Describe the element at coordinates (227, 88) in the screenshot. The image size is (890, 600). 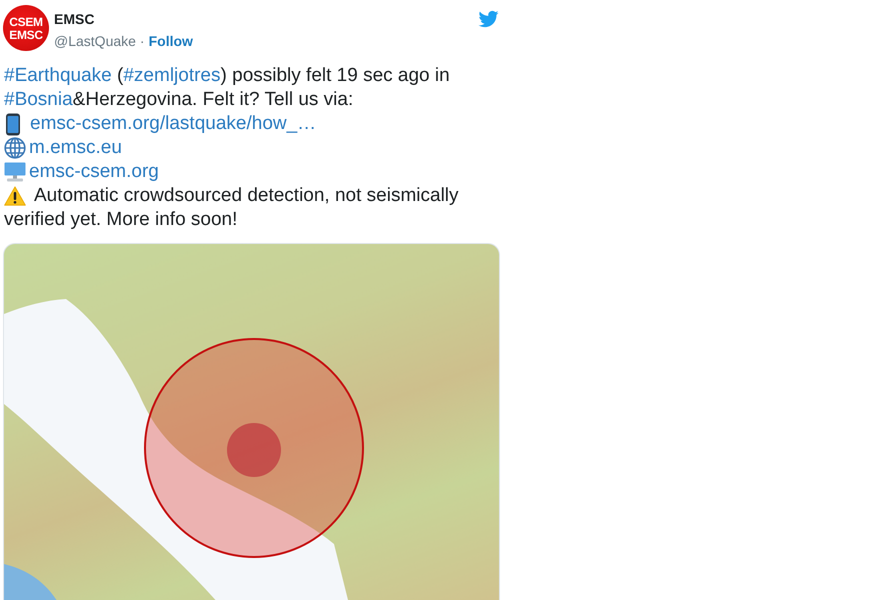
I see `tweet-text: #Earthquake (#zemljotres) possibly felt 19 sec ago in #Bosnia&Herzegovina. Felt it? Tell us via:` at that location.